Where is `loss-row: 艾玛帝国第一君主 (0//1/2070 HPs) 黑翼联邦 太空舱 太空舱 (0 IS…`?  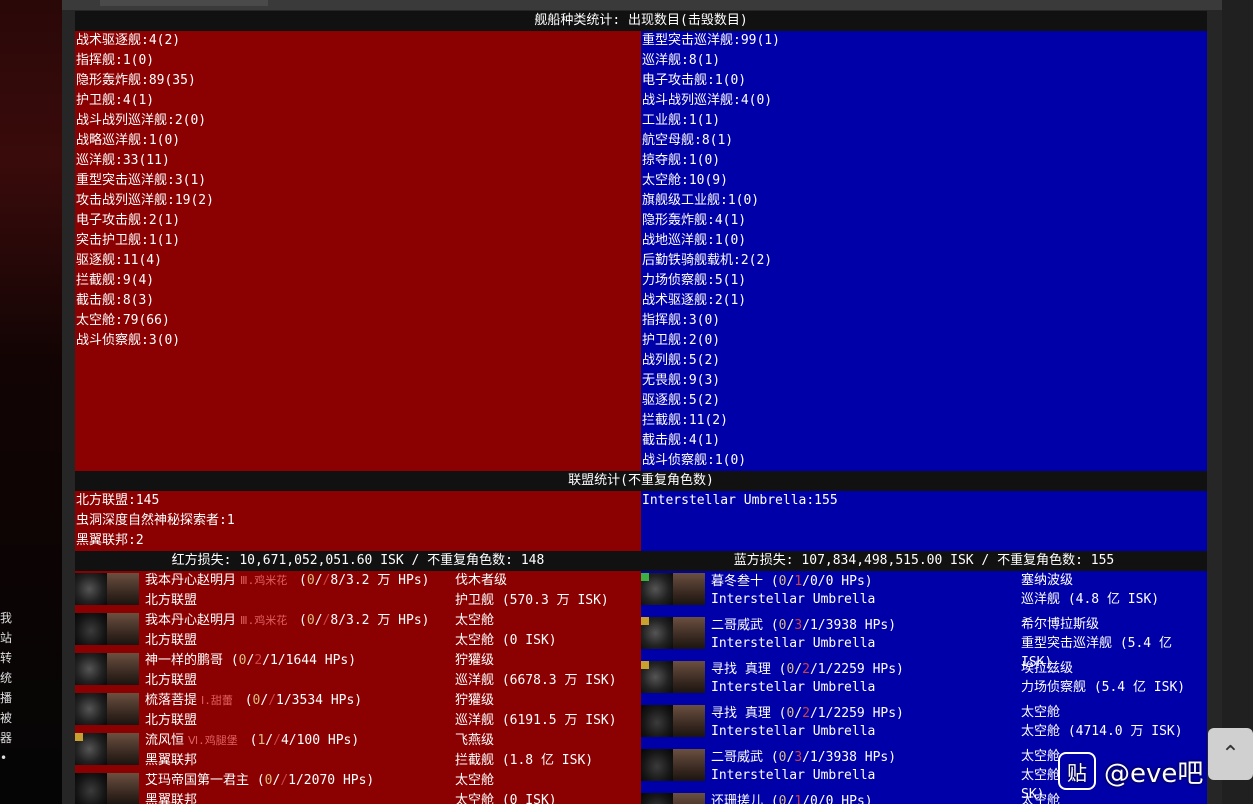
loss-row: 艾玛帝国第一君主 (0//1/2070 HPs) 黑翼联邦 太空舱 太空舱 (0 IS… is located at coordinates (358, 787).